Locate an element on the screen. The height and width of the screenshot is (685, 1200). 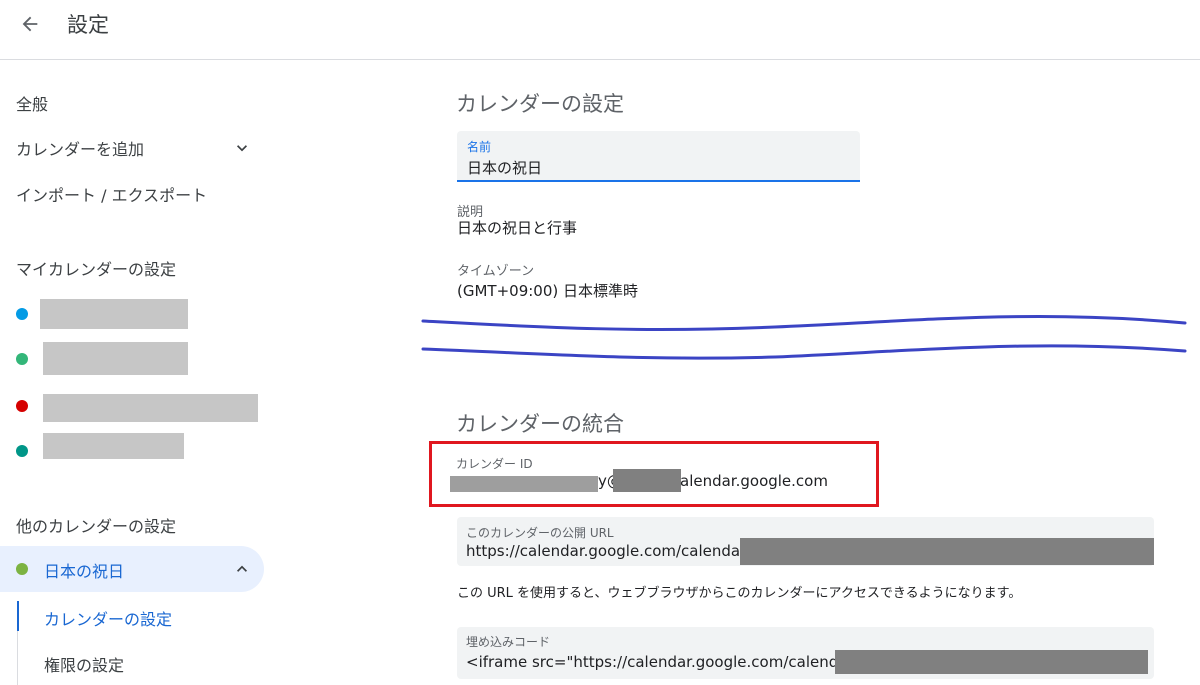
active-indicator is located at coordinates (18, 616).